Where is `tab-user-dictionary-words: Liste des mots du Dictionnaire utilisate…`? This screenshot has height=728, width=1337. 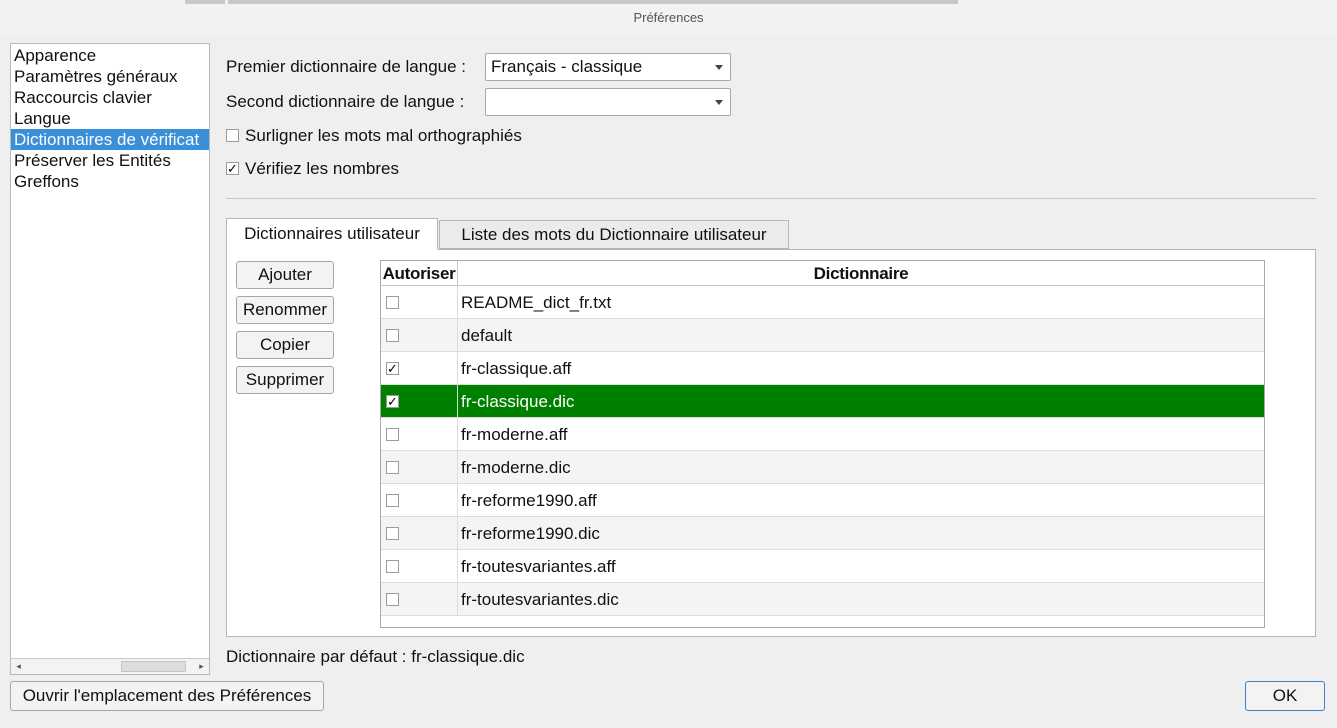
tab-user-dictionary-words: Liste des mots du Dictionnaire utilisate… is located at coordinates (614, 234).